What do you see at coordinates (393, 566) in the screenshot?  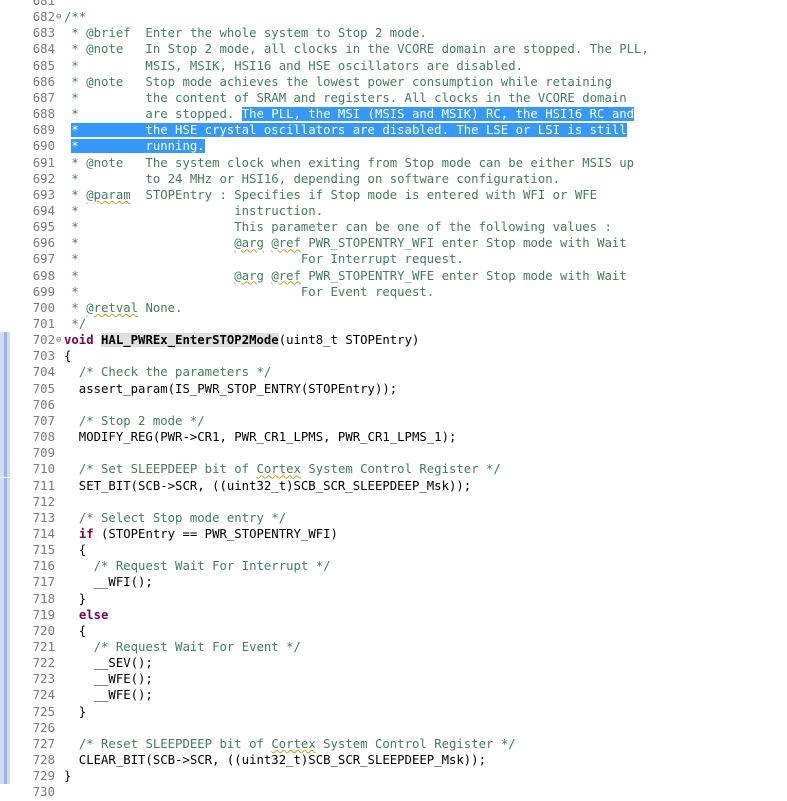 I see `code-line: 716 /* Request Wait For Interrupt */` at bounding box center [393, 566].